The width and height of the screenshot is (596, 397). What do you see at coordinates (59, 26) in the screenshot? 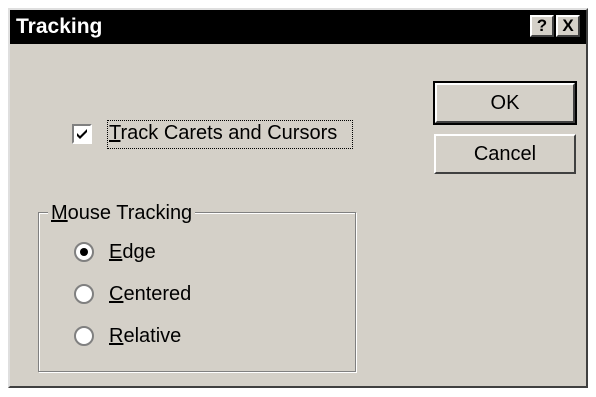
I see `window-title: Tracking` at bounding box center [59, 26].